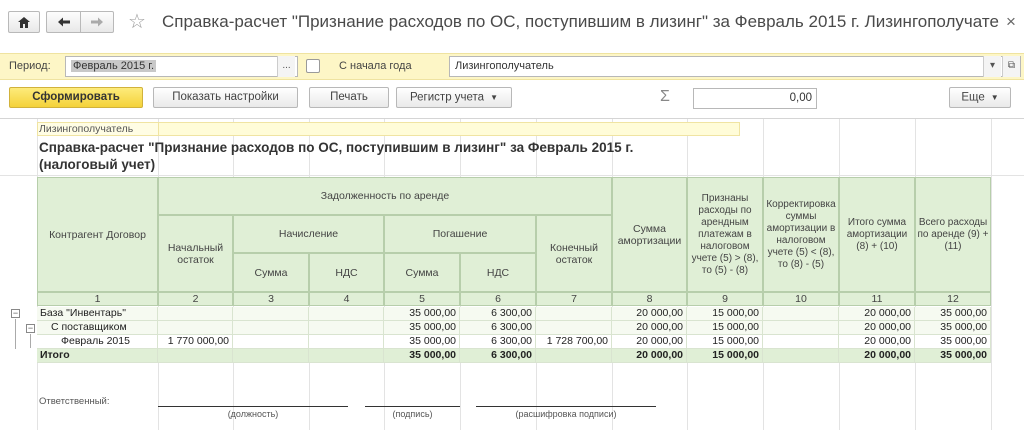  What do you see at coordinates (735, 66) in the screenshot?
I see `mode-select: Лизингополучатель` at bounding box center [735, 66].